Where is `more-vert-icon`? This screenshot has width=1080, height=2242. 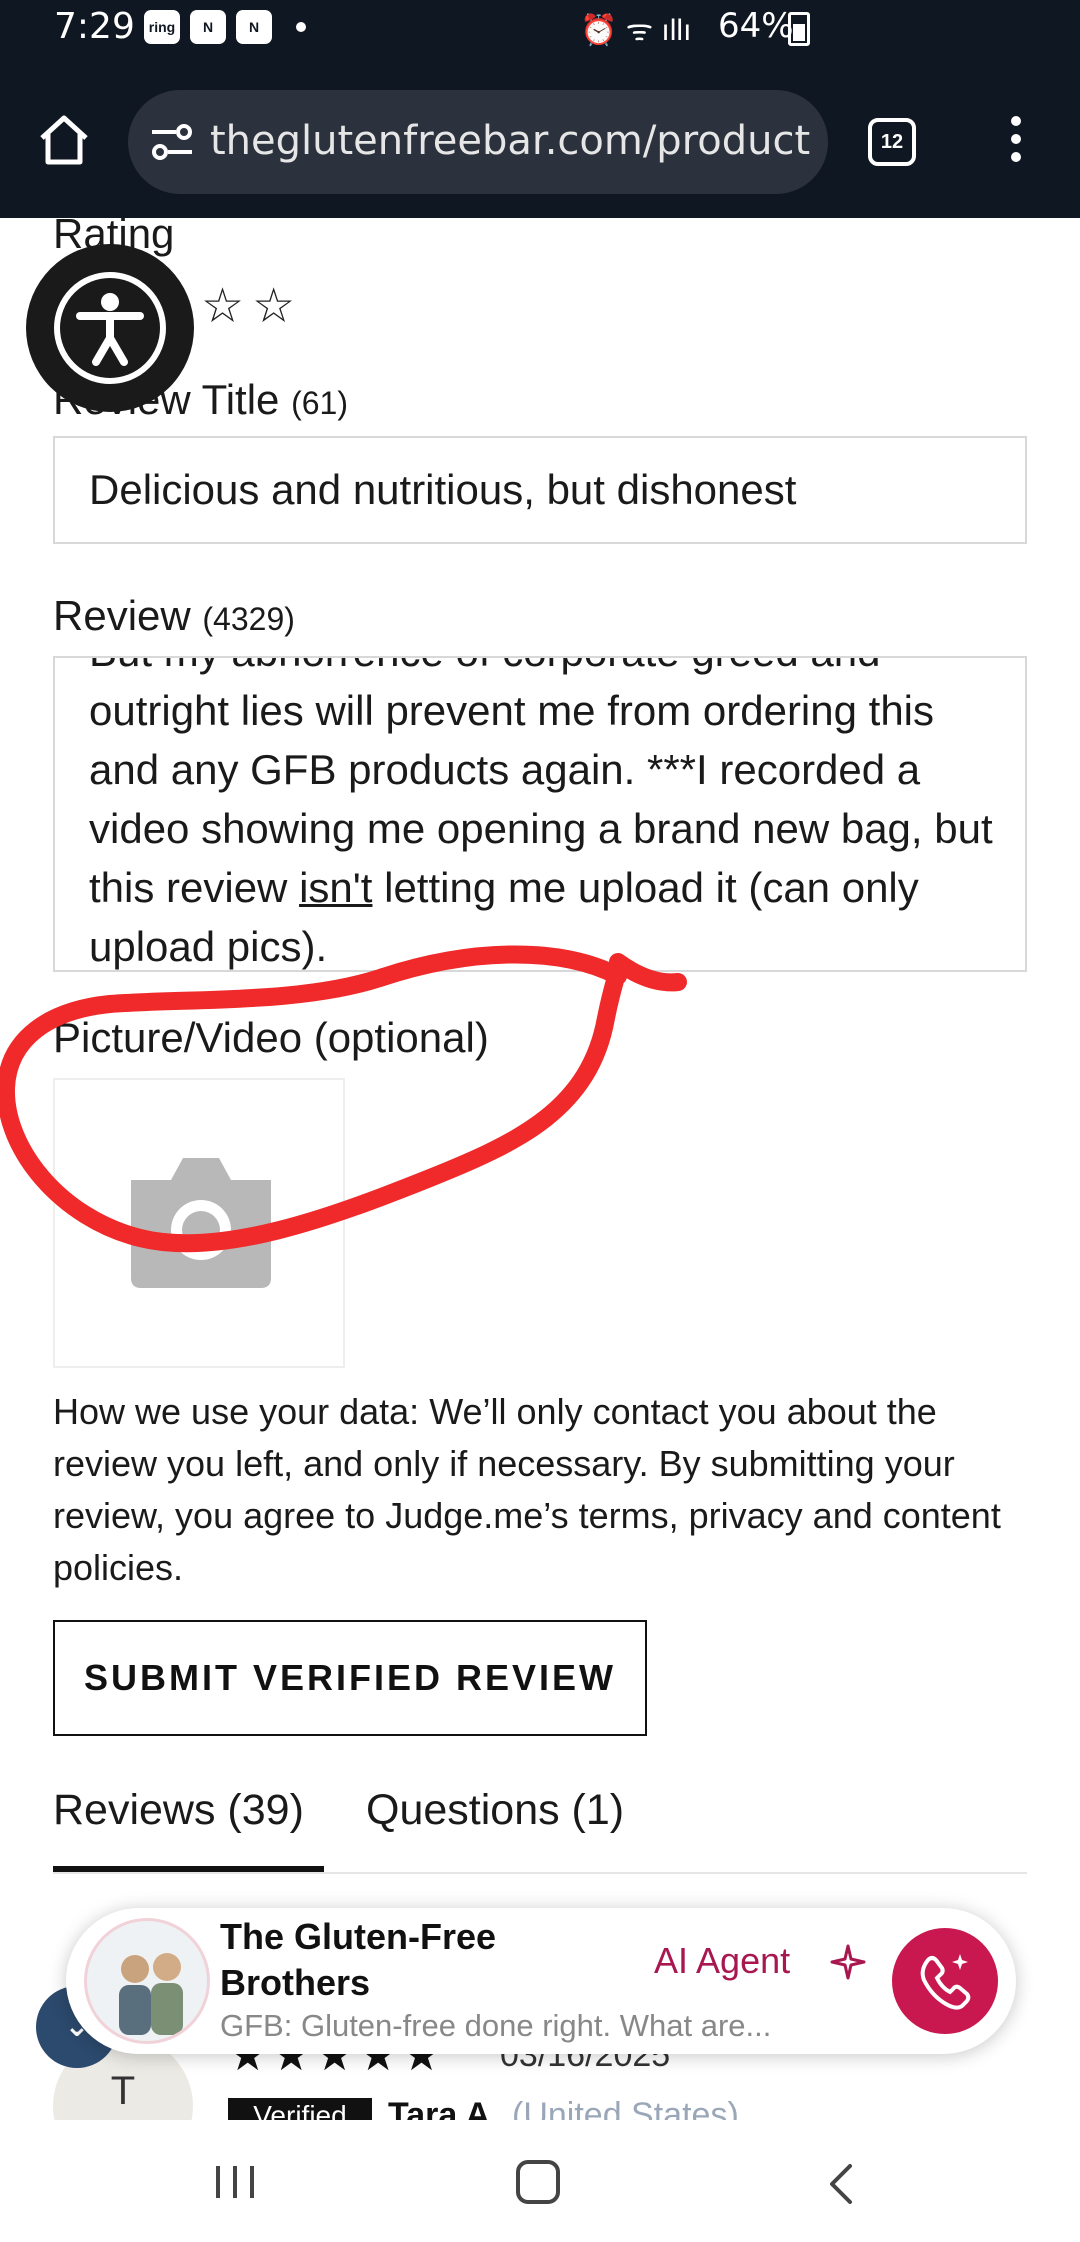 more-vert-icon is located at coordinates (1016, 142).